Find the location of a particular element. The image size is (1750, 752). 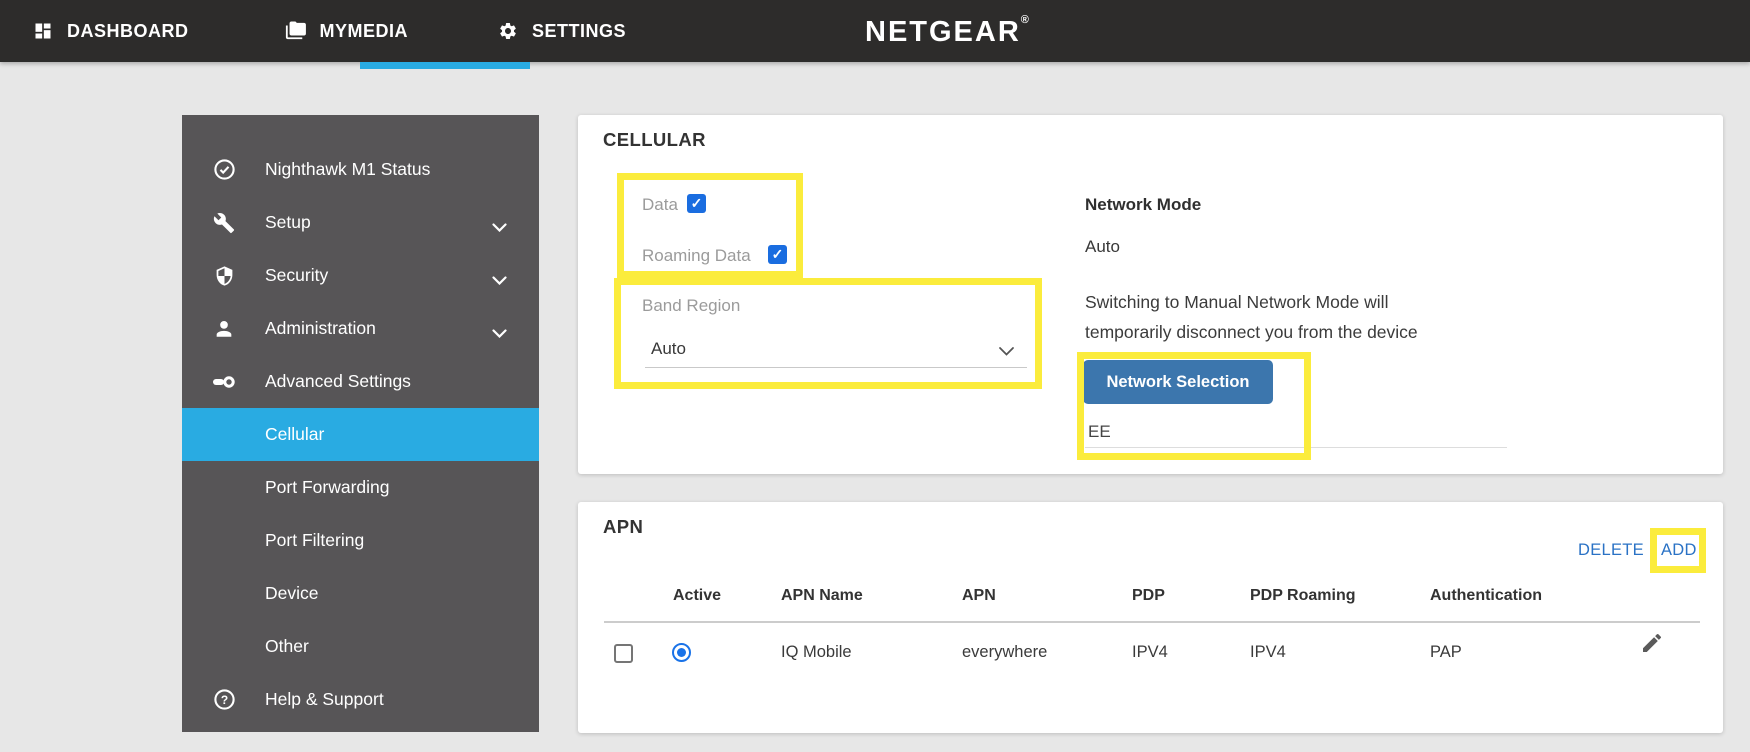

cell-apn: everywhere is located at coordinates (1005, 652).